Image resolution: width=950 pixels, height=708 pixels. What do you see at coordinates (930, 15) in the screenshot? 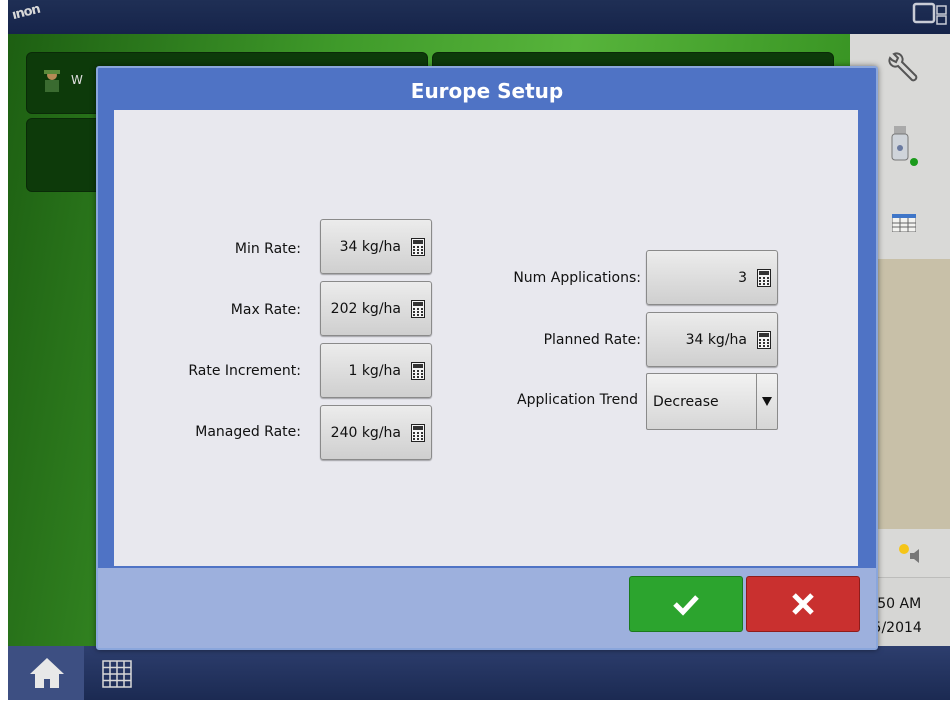
I see `display-toggle-icon` at bounding box center [930, 15].